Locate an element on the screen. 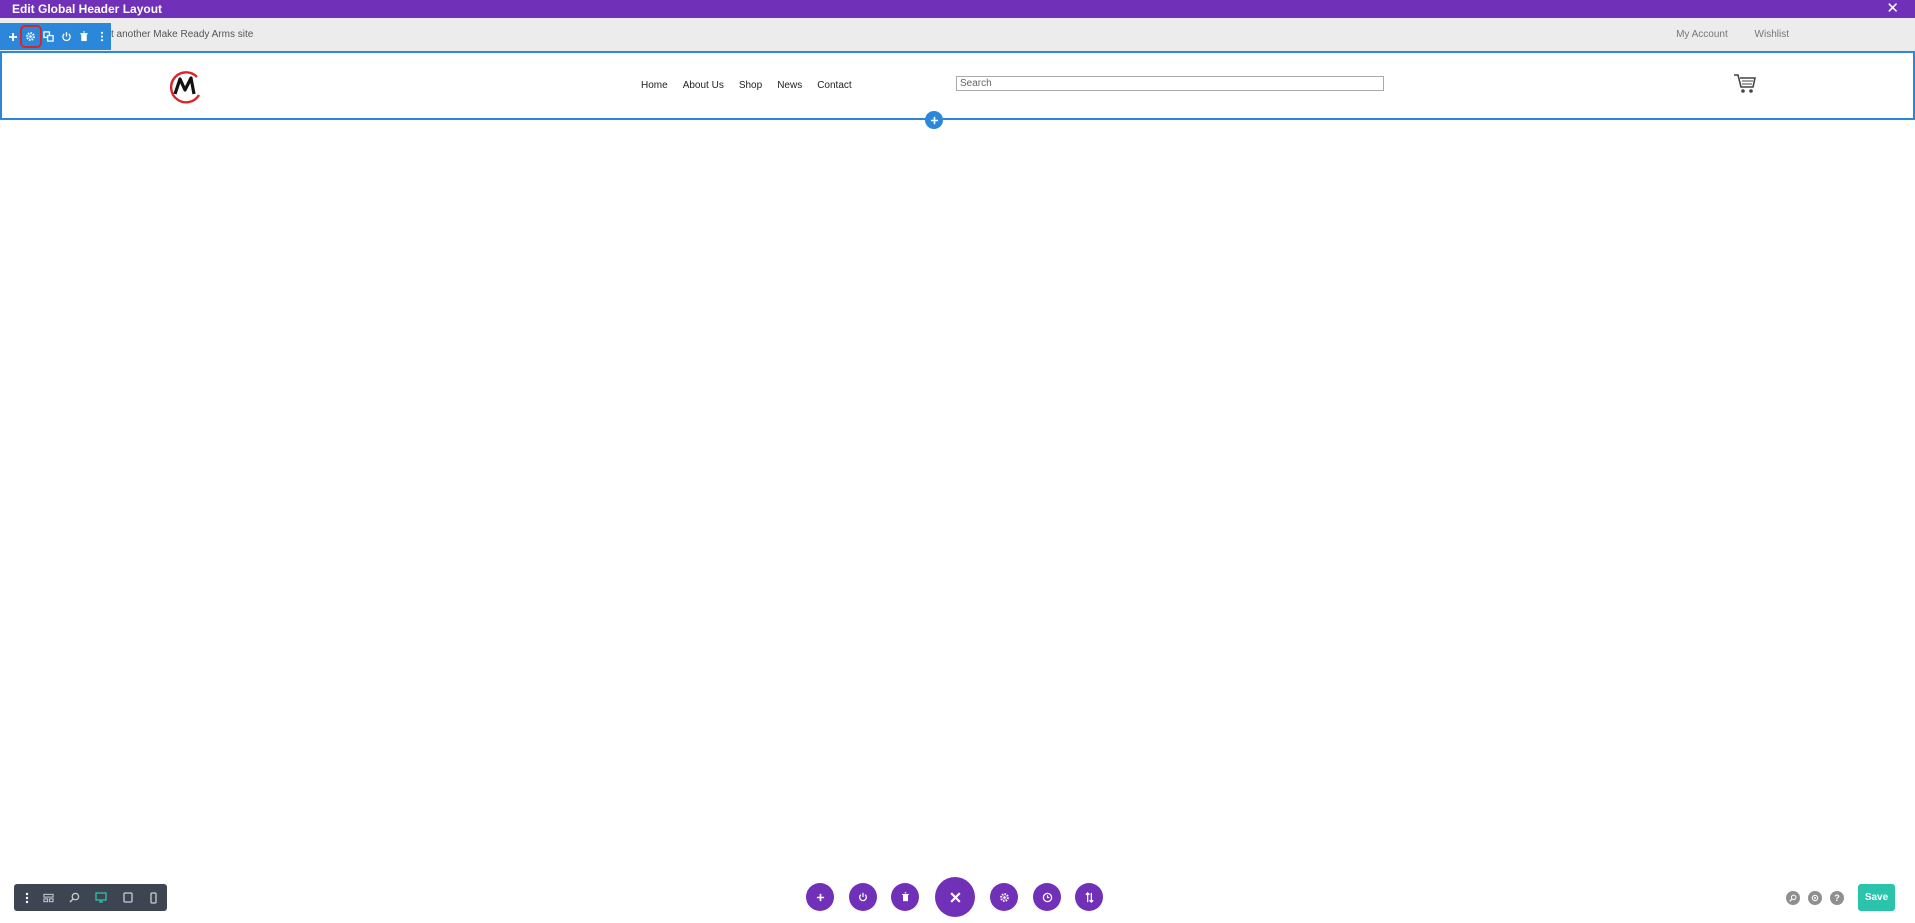 This screenshot has height=923, width=1915. section-toolbar is located at coordinates (55, 36).